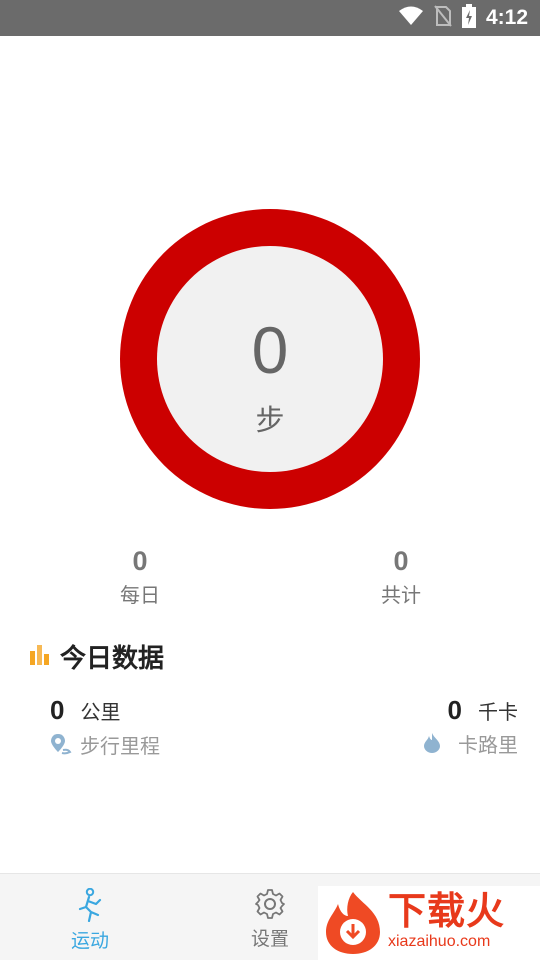 The image size is (540, 960). I want to click on flame-icon, so click(432, 745).